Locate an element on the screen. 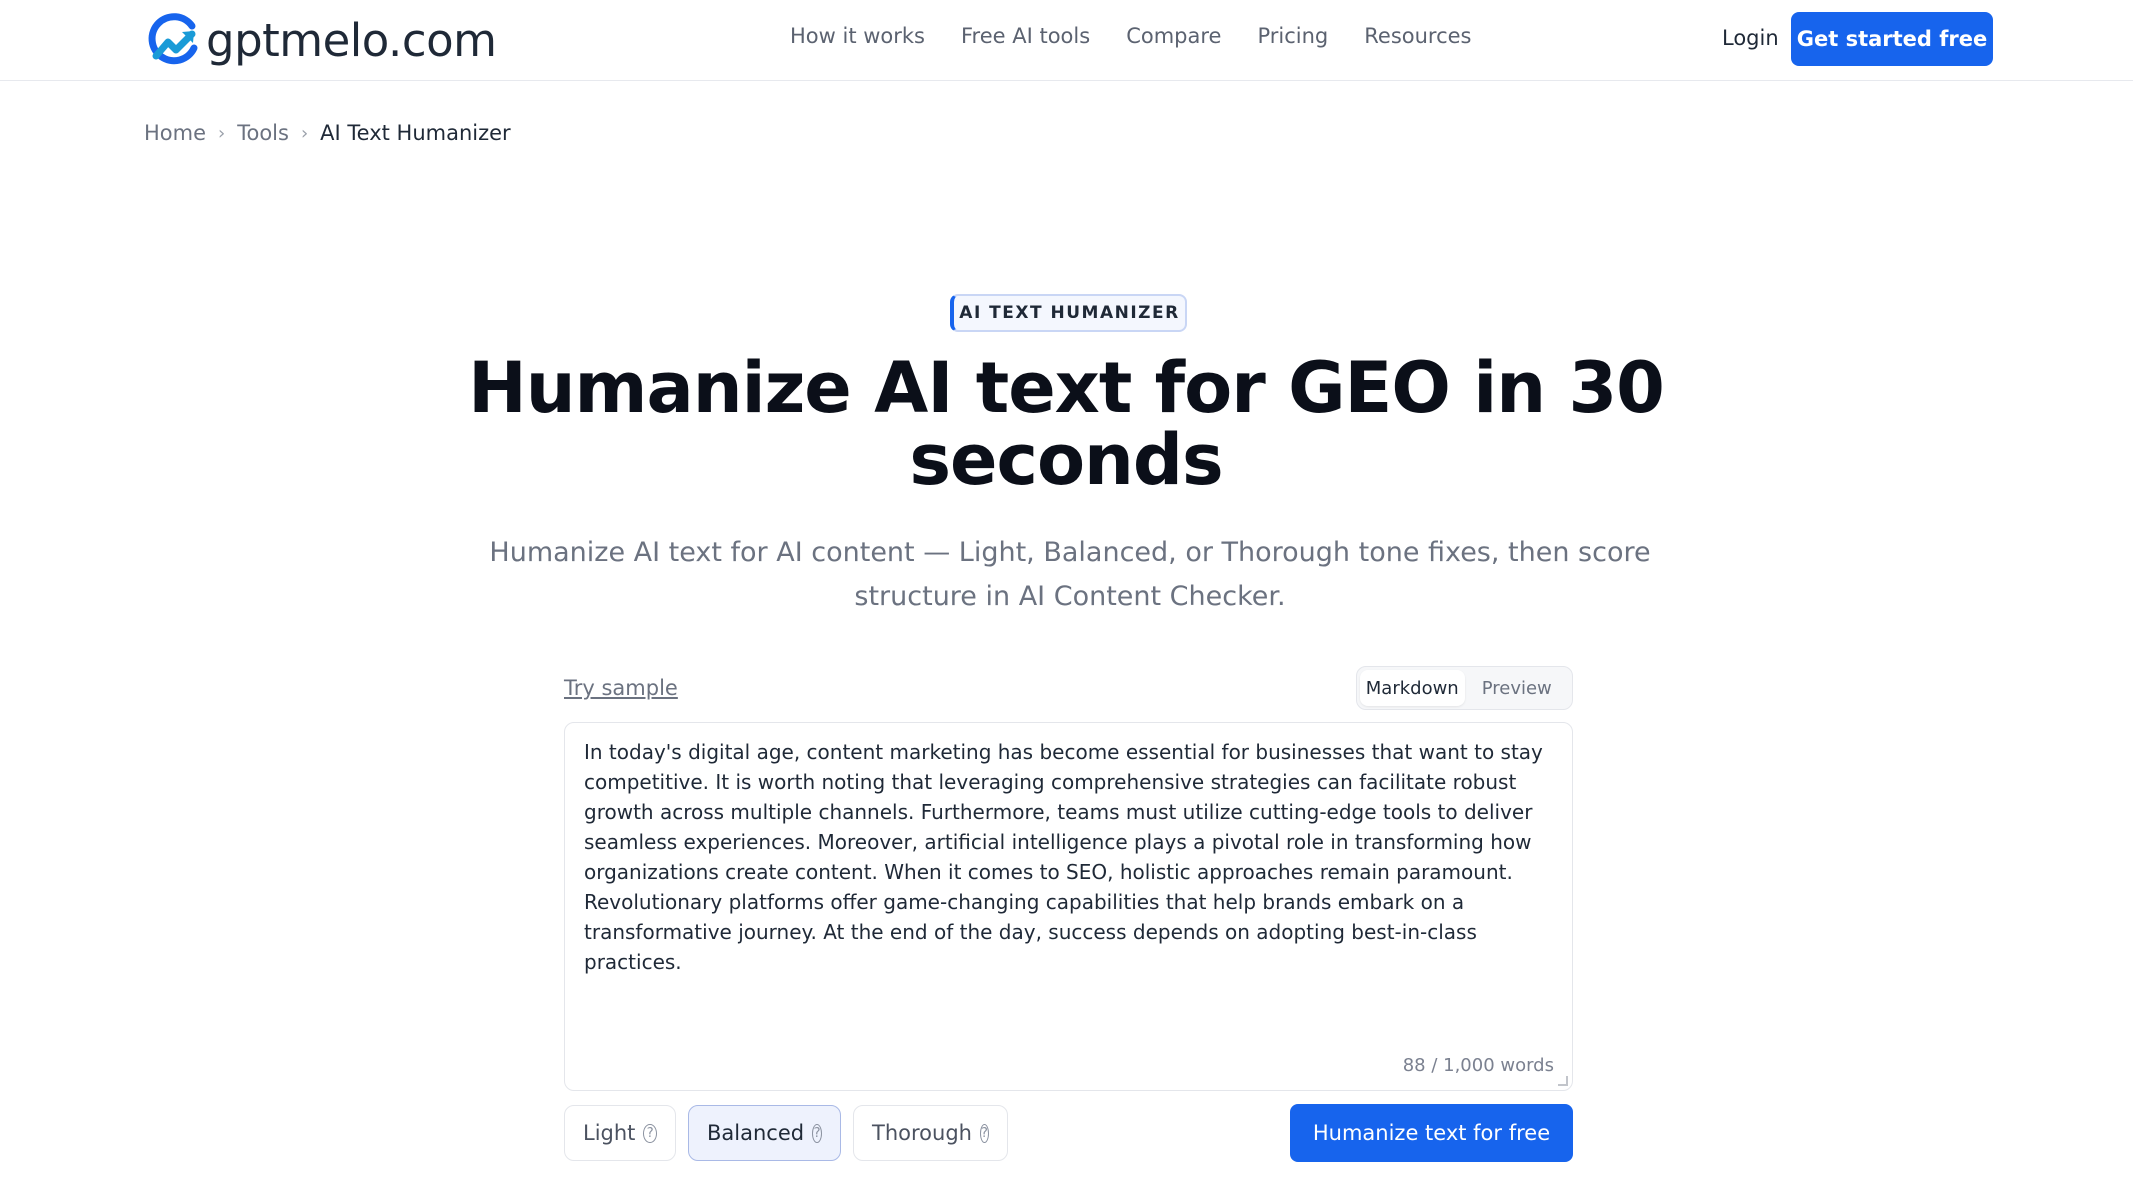  nav-free-ai-tools: Free AI tools is located at coordinates (1025, 36).